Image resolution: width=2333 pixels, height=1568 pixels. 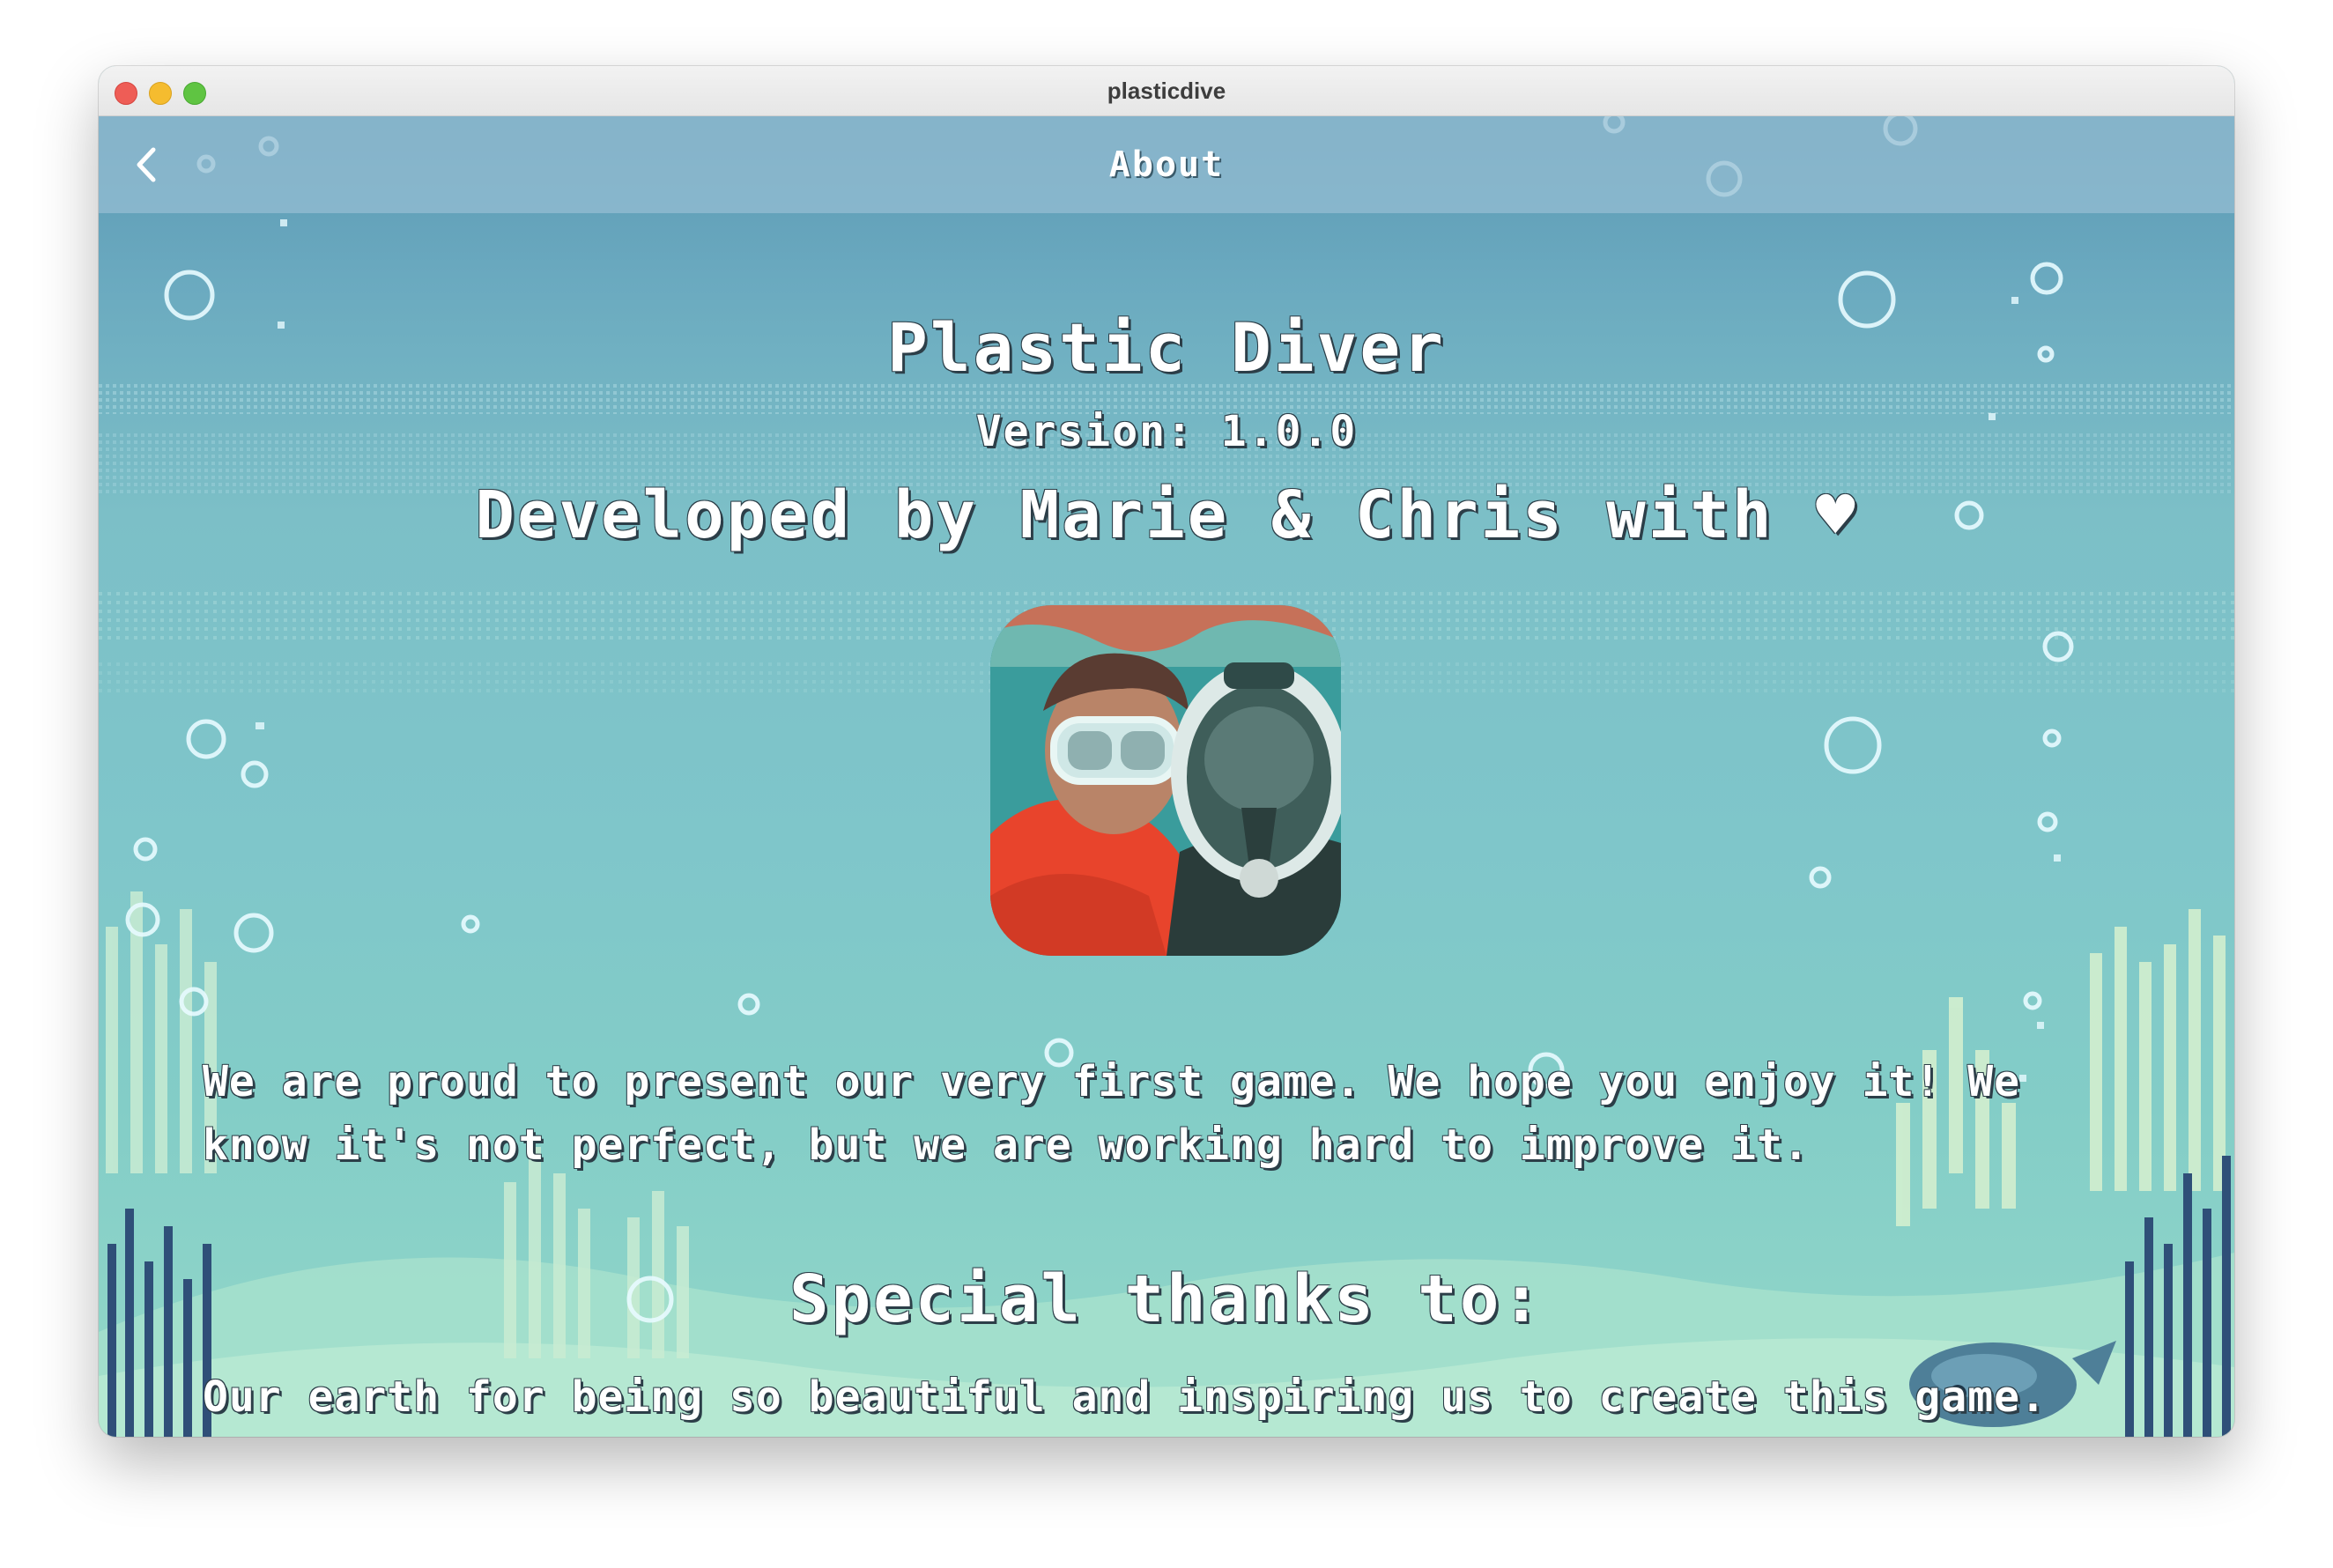 What do you see at coordinates (1166, 1299) in the screenshot?
I see `special-thanks-heading: Special thanks to:` at bounding box center [1166, 1299].